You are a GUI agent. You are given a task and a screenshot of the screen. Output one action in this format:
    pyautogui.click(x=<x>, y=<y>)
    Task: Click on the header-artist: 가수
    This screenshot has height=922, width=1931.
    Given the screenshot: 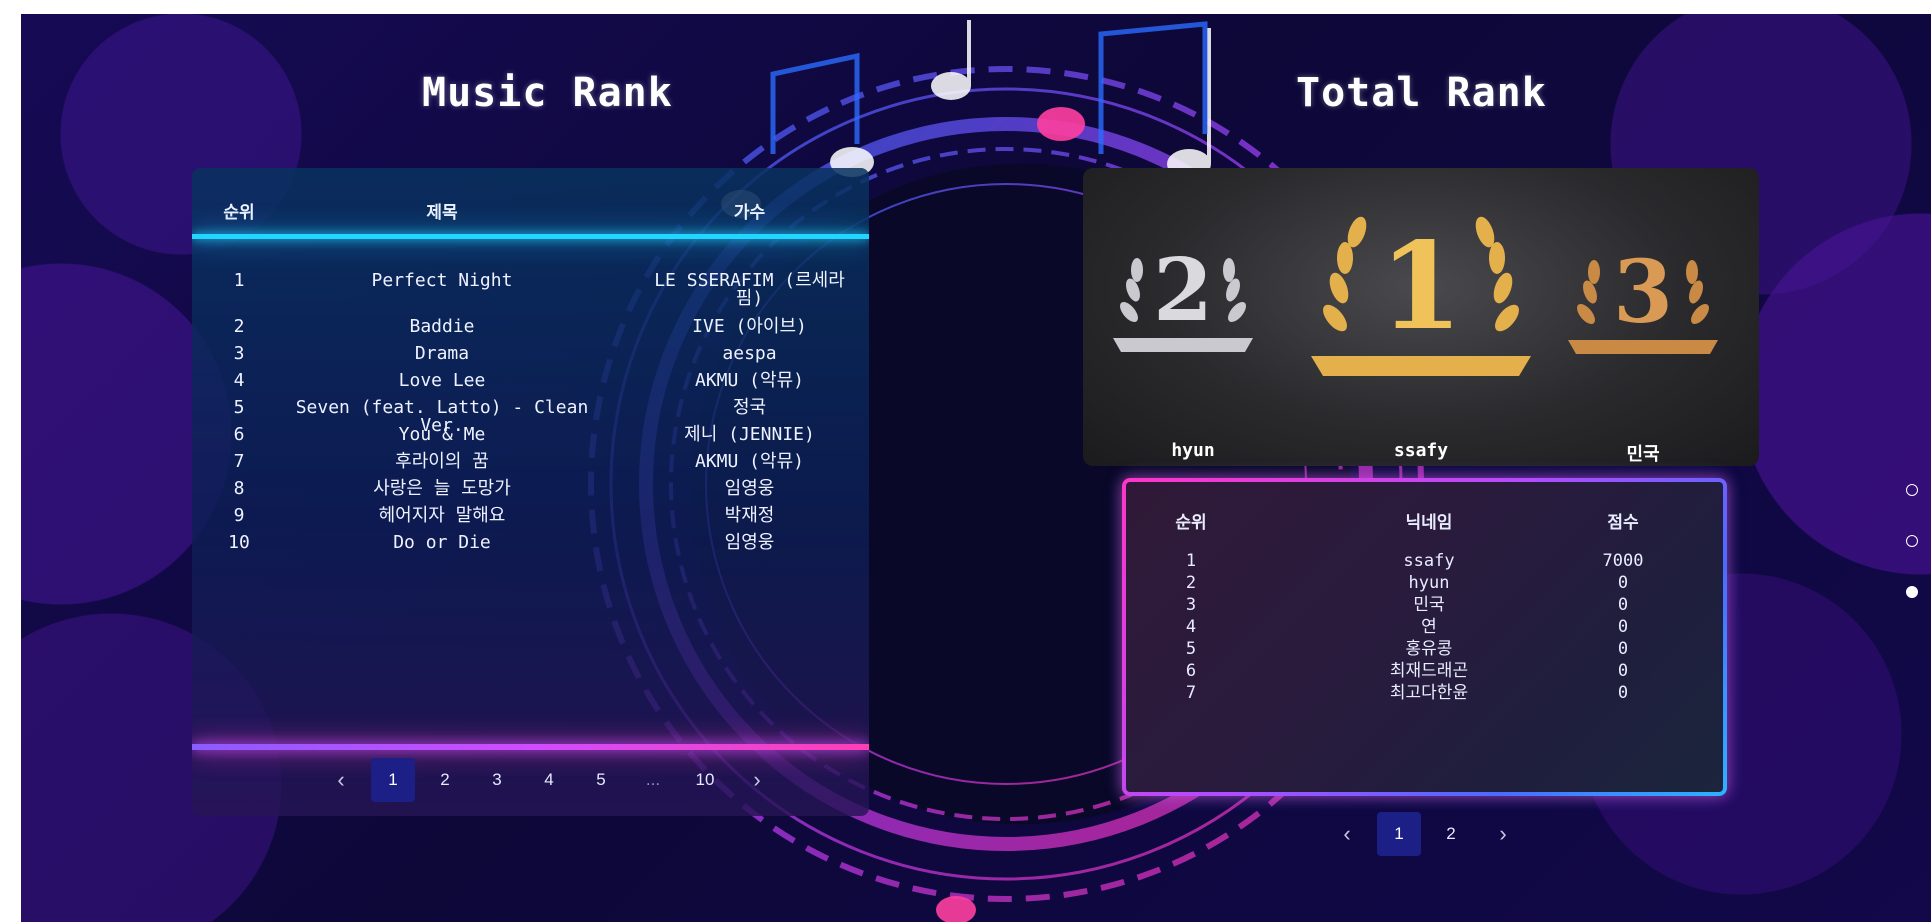 What is the action you would take?
    pyautogui.click(x=749, y=213)
    